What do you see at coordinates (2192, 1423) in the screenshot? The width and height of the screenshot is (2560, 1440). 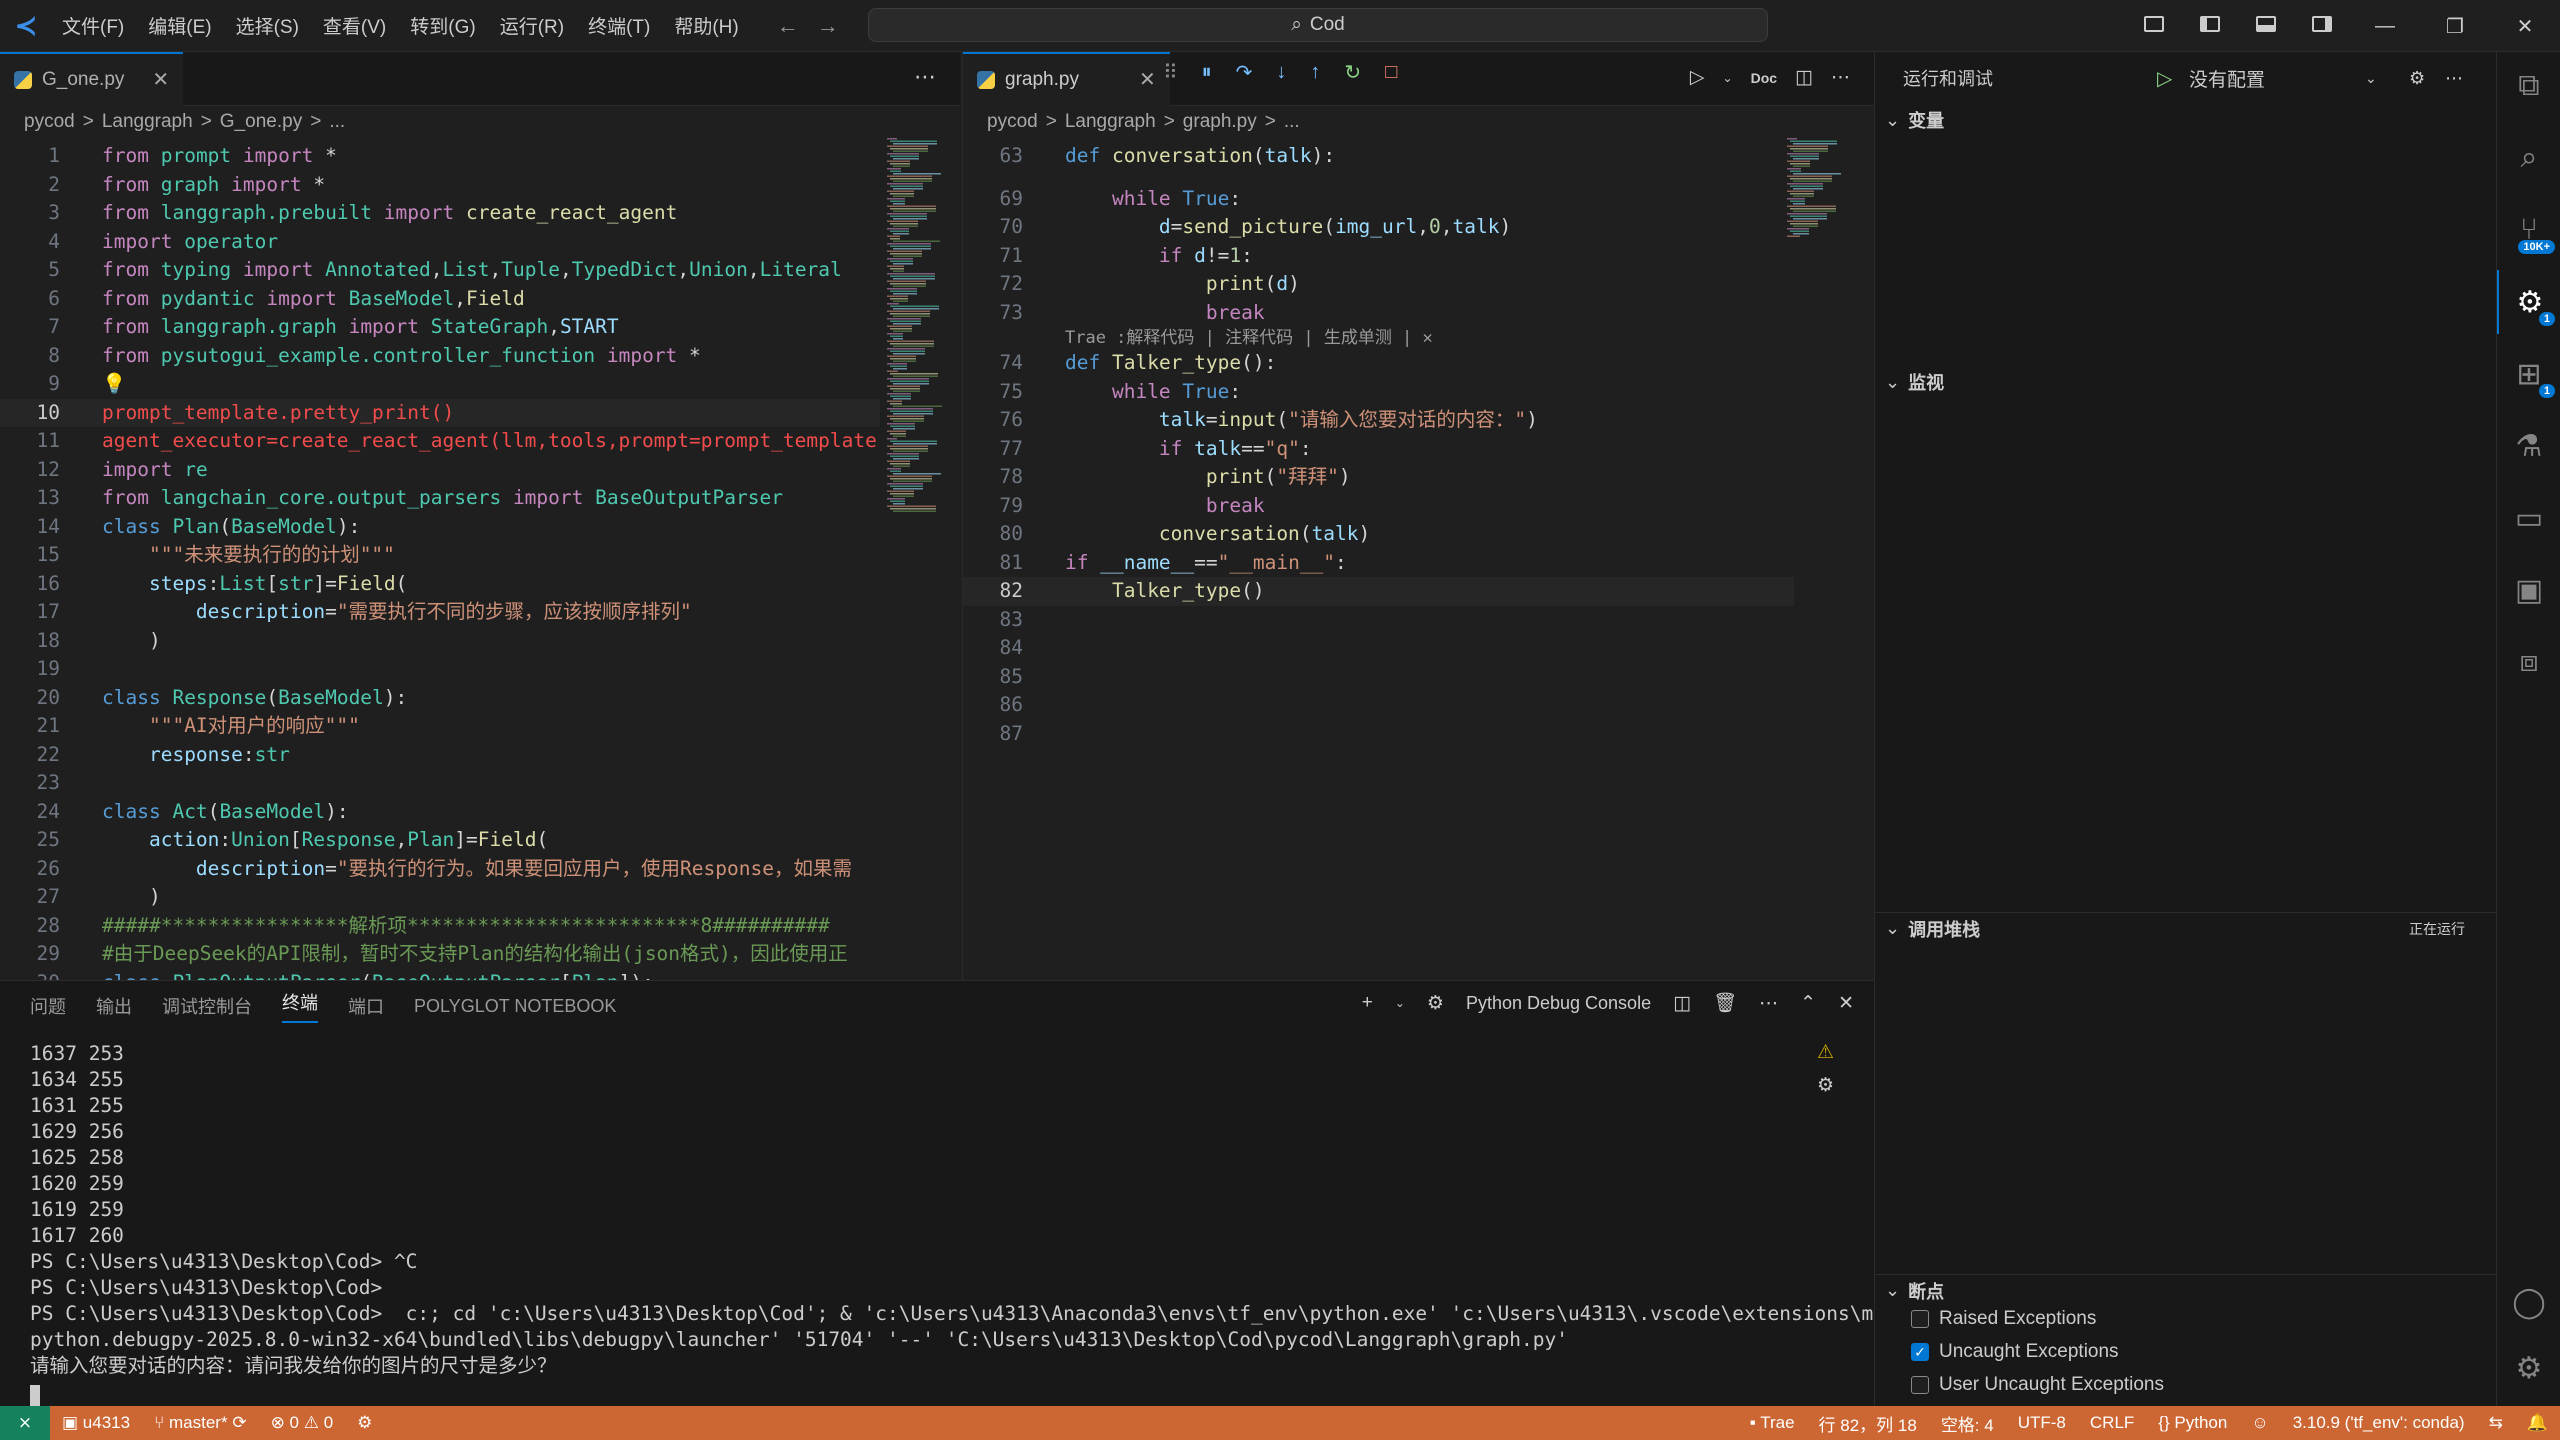 I see `status-language: {} Python` at bounding box center [2192, 1423].